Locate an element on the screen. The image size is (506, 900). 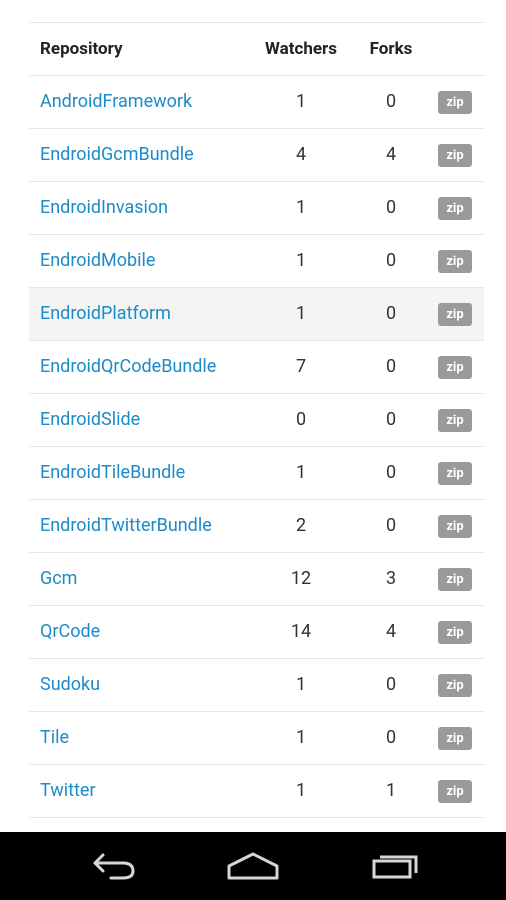
recents-icon is located at coordinates (396, 866).